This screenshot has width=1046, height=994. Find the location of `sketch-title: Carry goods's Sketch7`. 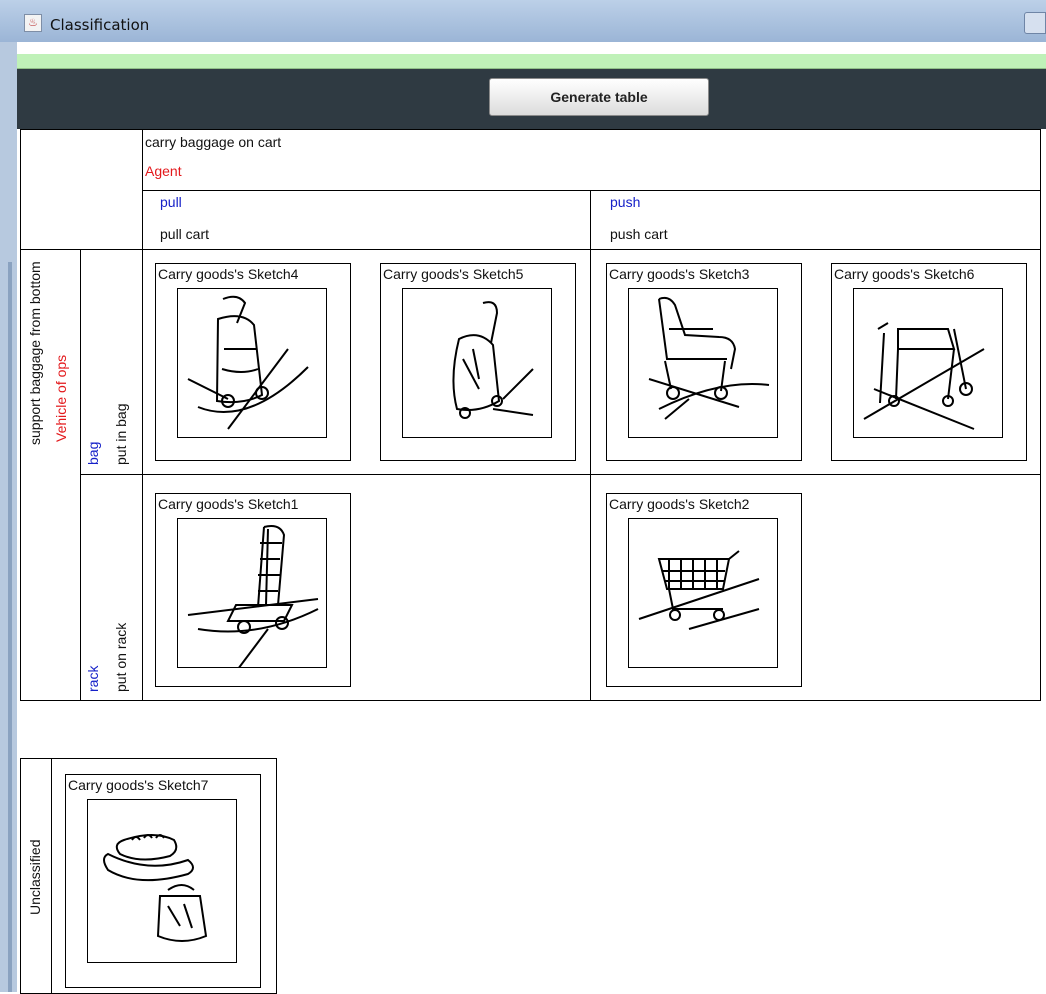

sketch-title: Carry goods's Sketch7 is located at coordinates (138, 785).